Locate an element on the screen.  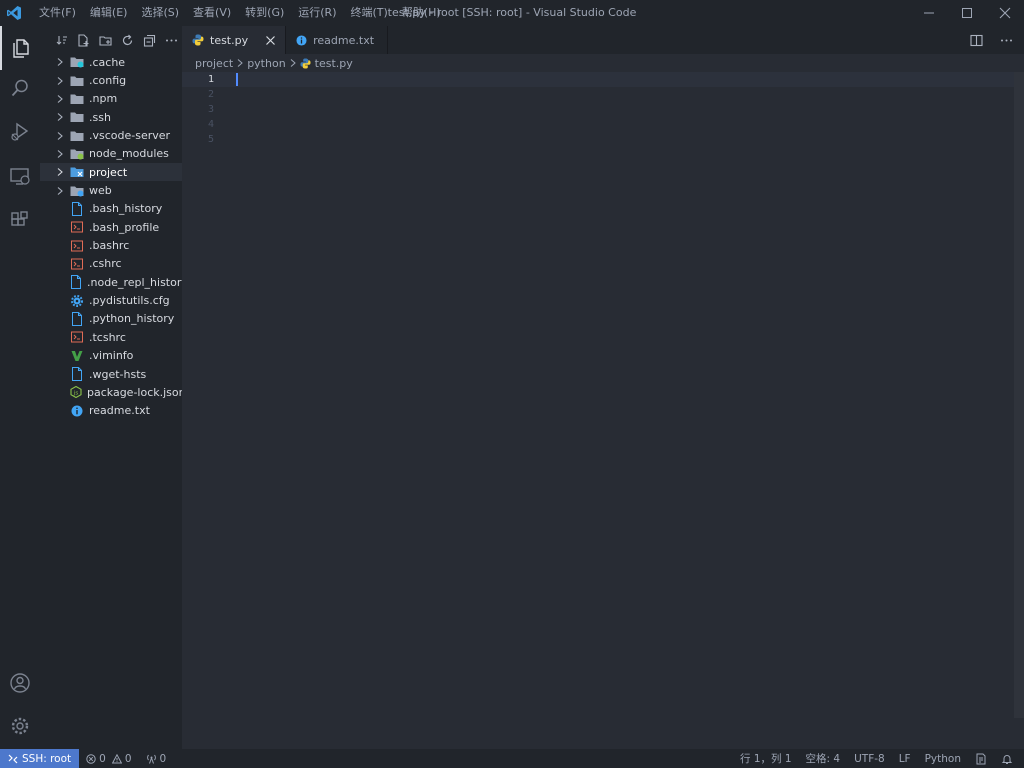
editor-more-actions-button is located at coordinates (1006, 40).